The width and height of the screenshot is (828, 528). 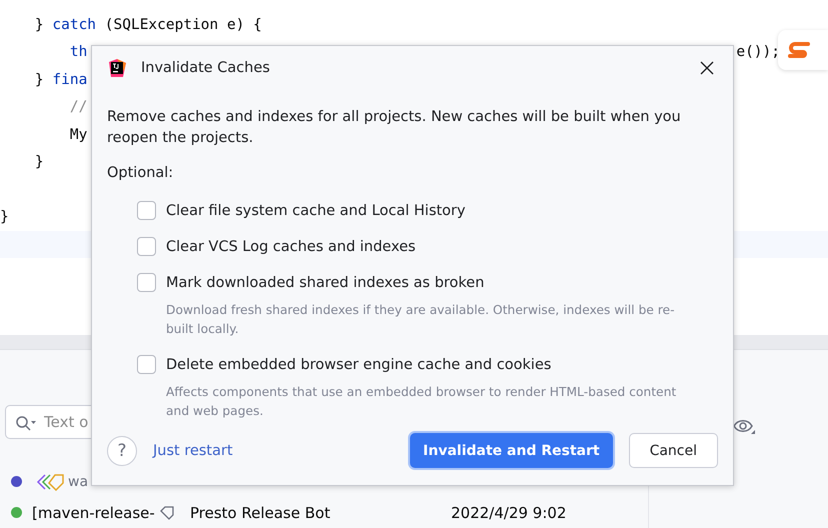 I want to click on code-text: My, so click(x=78, y=134).